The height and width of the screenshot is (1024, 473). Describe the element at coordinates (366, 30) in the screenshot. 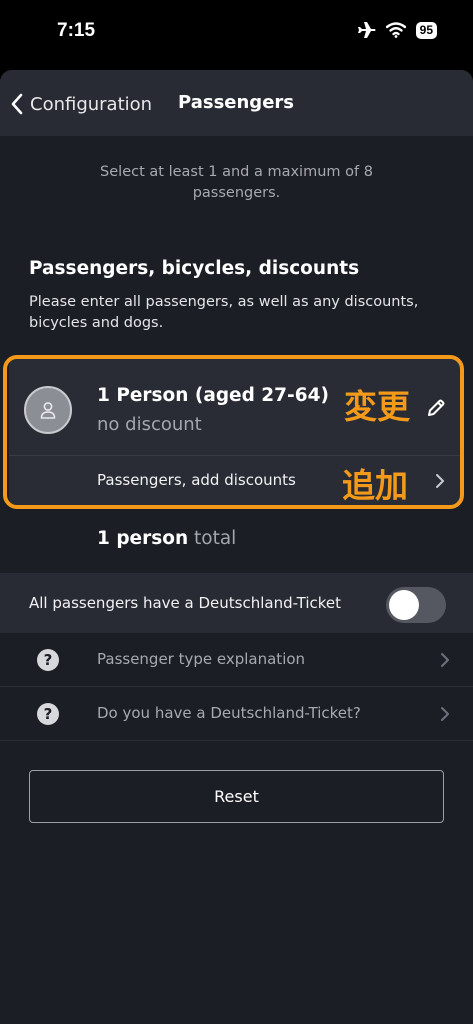

I see `airplane-icon` at that location.